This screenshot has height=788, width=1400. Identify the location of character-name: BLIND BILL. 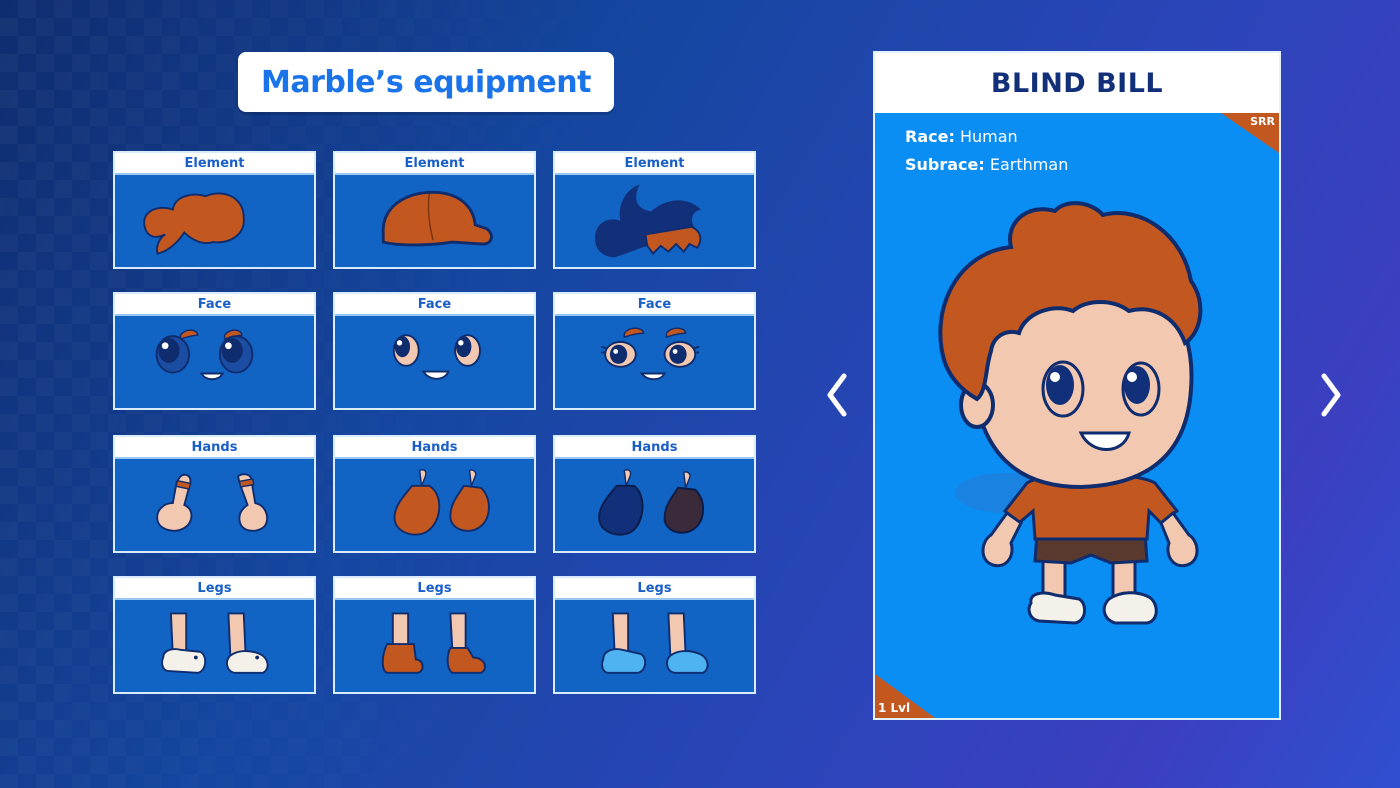
(1077, 83).